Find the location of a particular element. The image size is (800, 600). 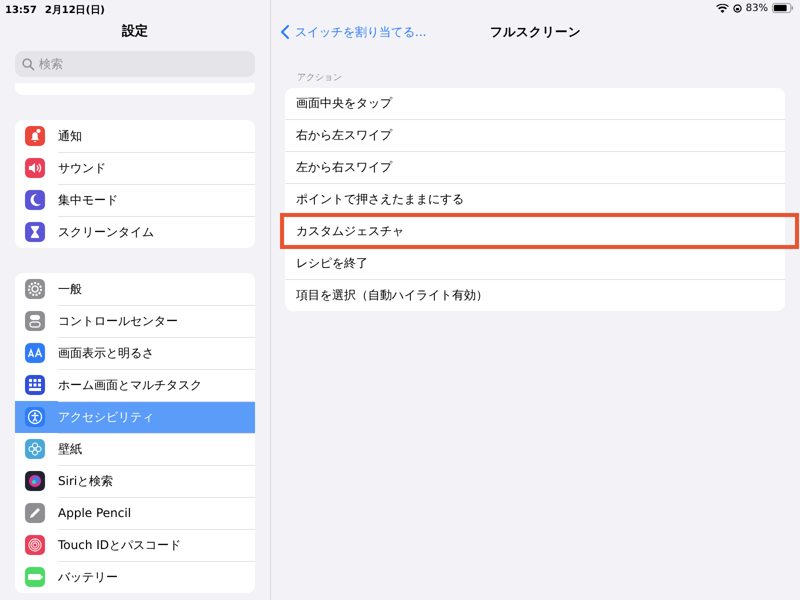

settings-item: バッテリー is located at coordinates (135, 577).